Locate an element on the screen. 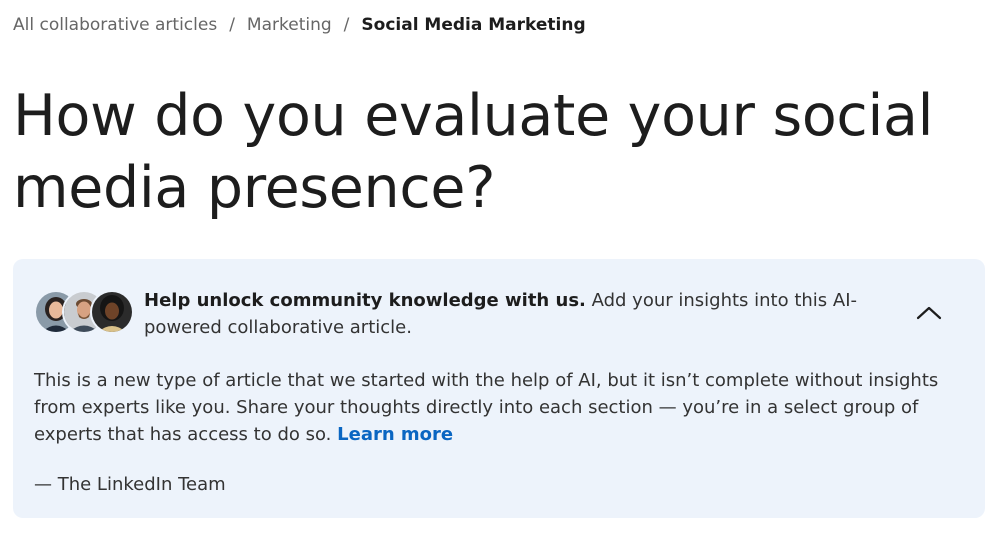 Image resolution: width=998 pixels, height=538 pixels. chevron-up-icon is located at coordinates (929, 313).